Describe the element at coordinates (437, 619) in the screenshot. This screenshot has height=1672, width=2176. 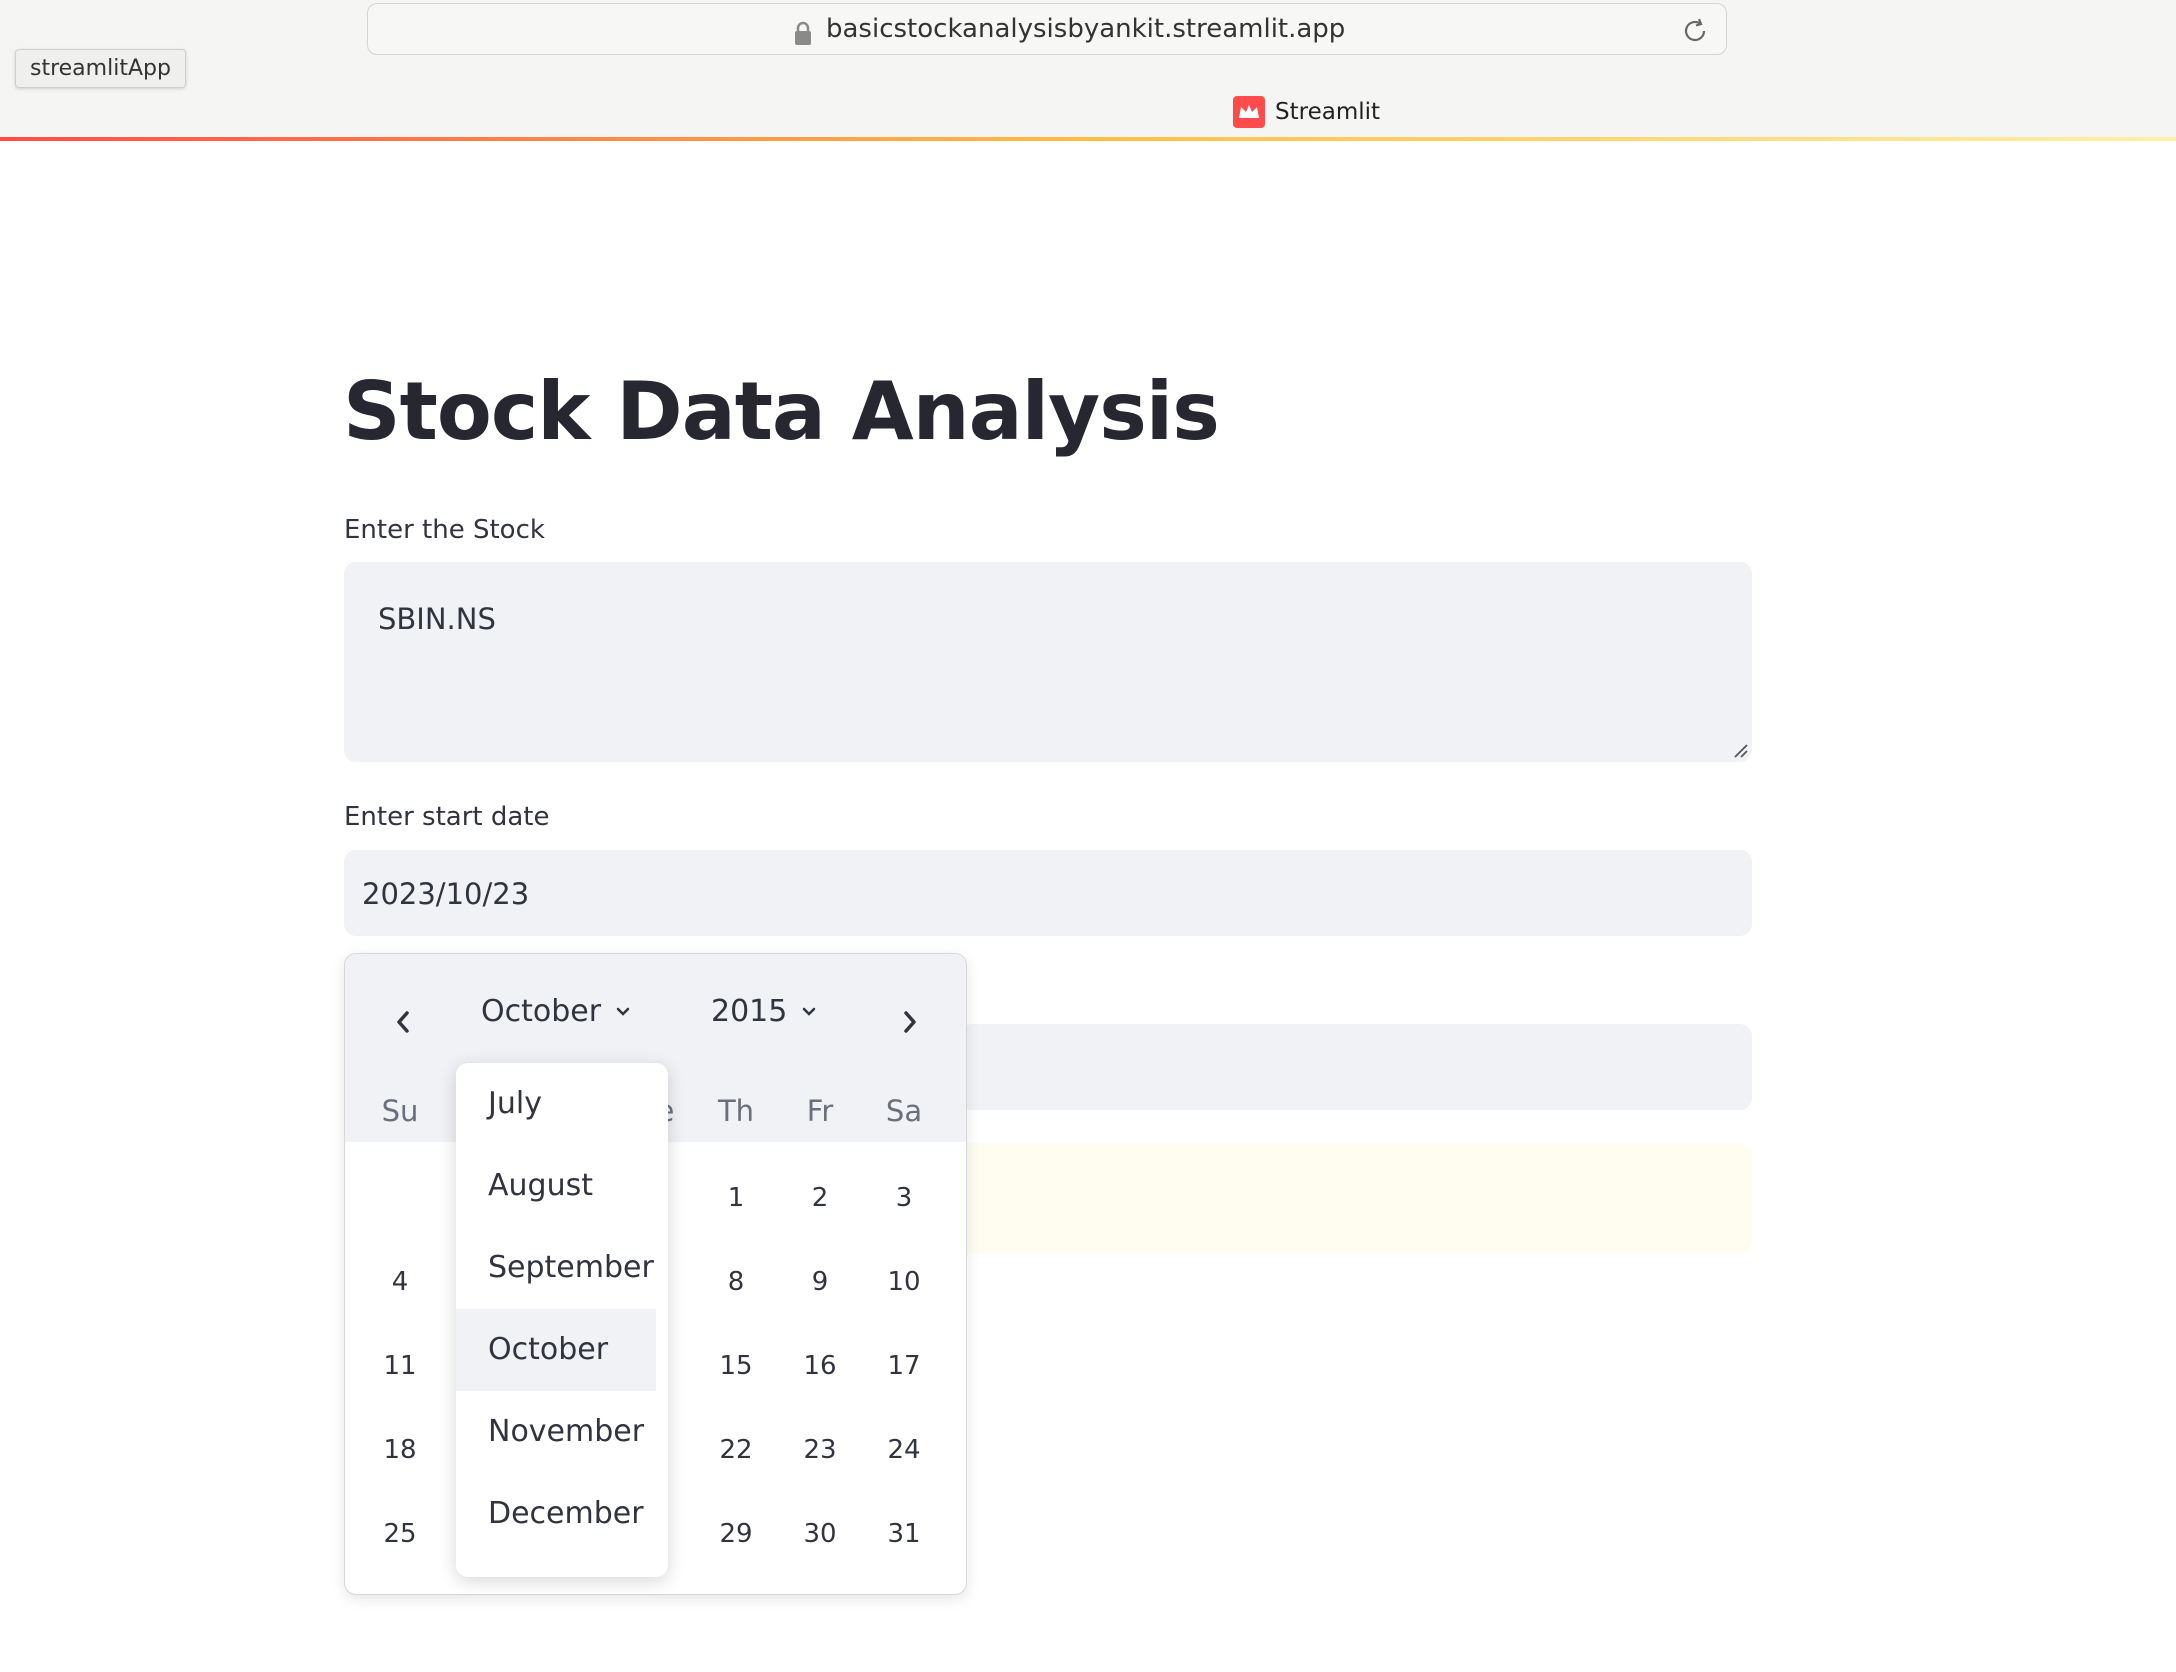
I see `stock-input-value: SBIN.NS` at that location.